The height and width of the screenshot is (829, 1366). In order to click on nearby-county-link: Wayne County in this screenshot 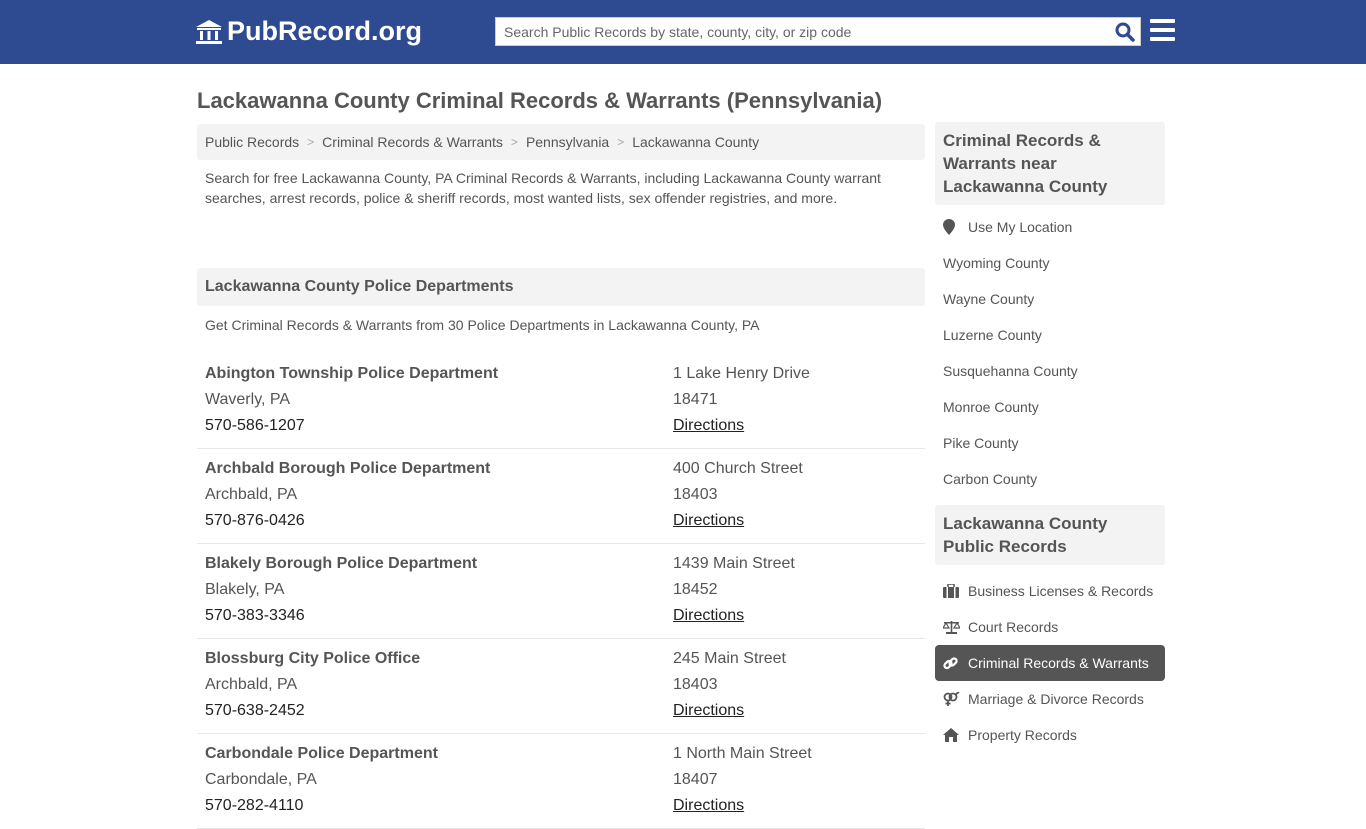, I will do `click(1050, 299)`.